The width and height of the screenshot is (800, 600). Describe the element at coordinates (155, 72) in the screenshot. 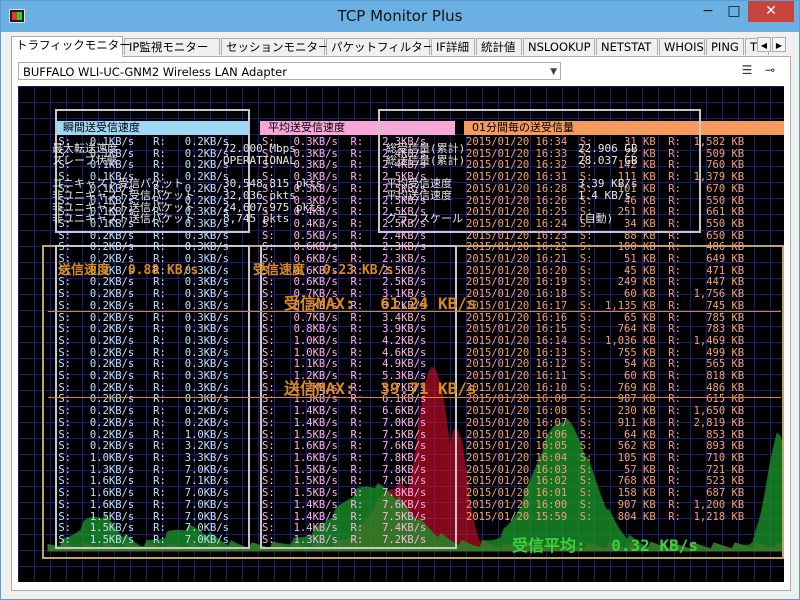

I see `adapter-value: BUFFALO WLI-UC-GNM2 Wireless LAN Adapter` at that location.